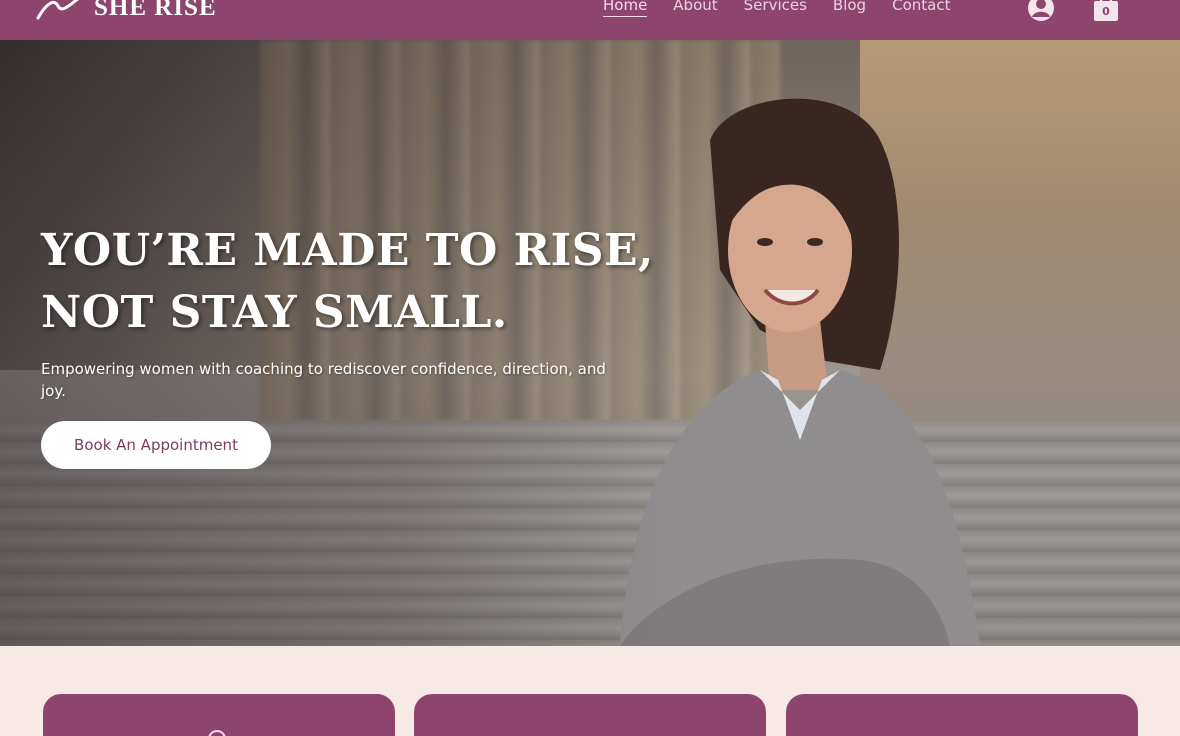 The width and height of the screenshot is (1180, 736). What do you see at coordinates (274, 312) in the screenshot?
I see `hero-headline-line2: NOT STAY SMALL.` at bounding box center [274, 312].